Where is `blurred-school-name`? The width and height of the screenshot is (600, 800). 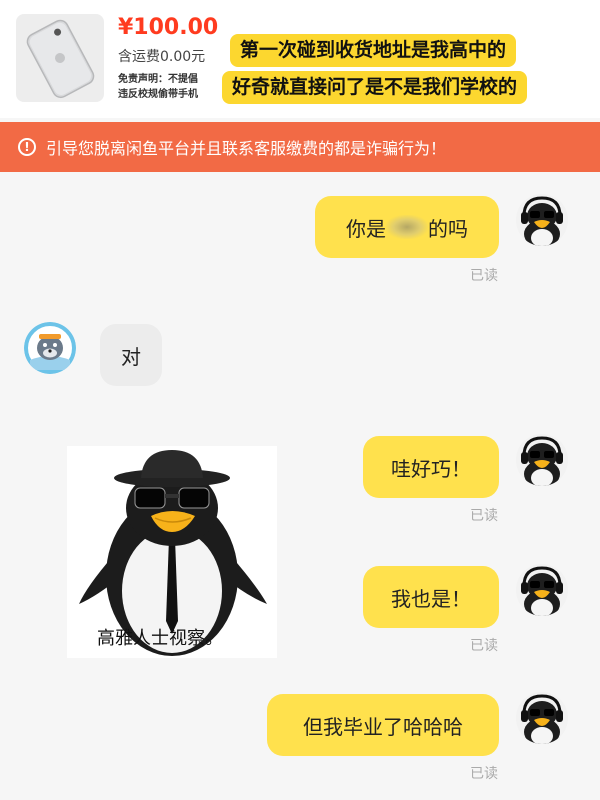 blurred-school-name is located at coordinates (407, 227).